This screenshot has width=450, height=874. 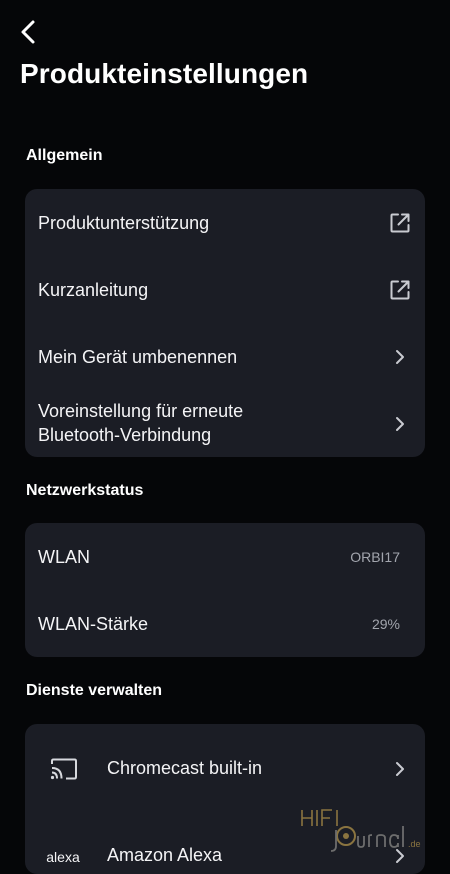 What do you see at coordinates (141, 411) in the screenshot?
I see `bluetooth-reconnect-label-line1: Voreinstellung für erneute` at bounding box center [141, 411].